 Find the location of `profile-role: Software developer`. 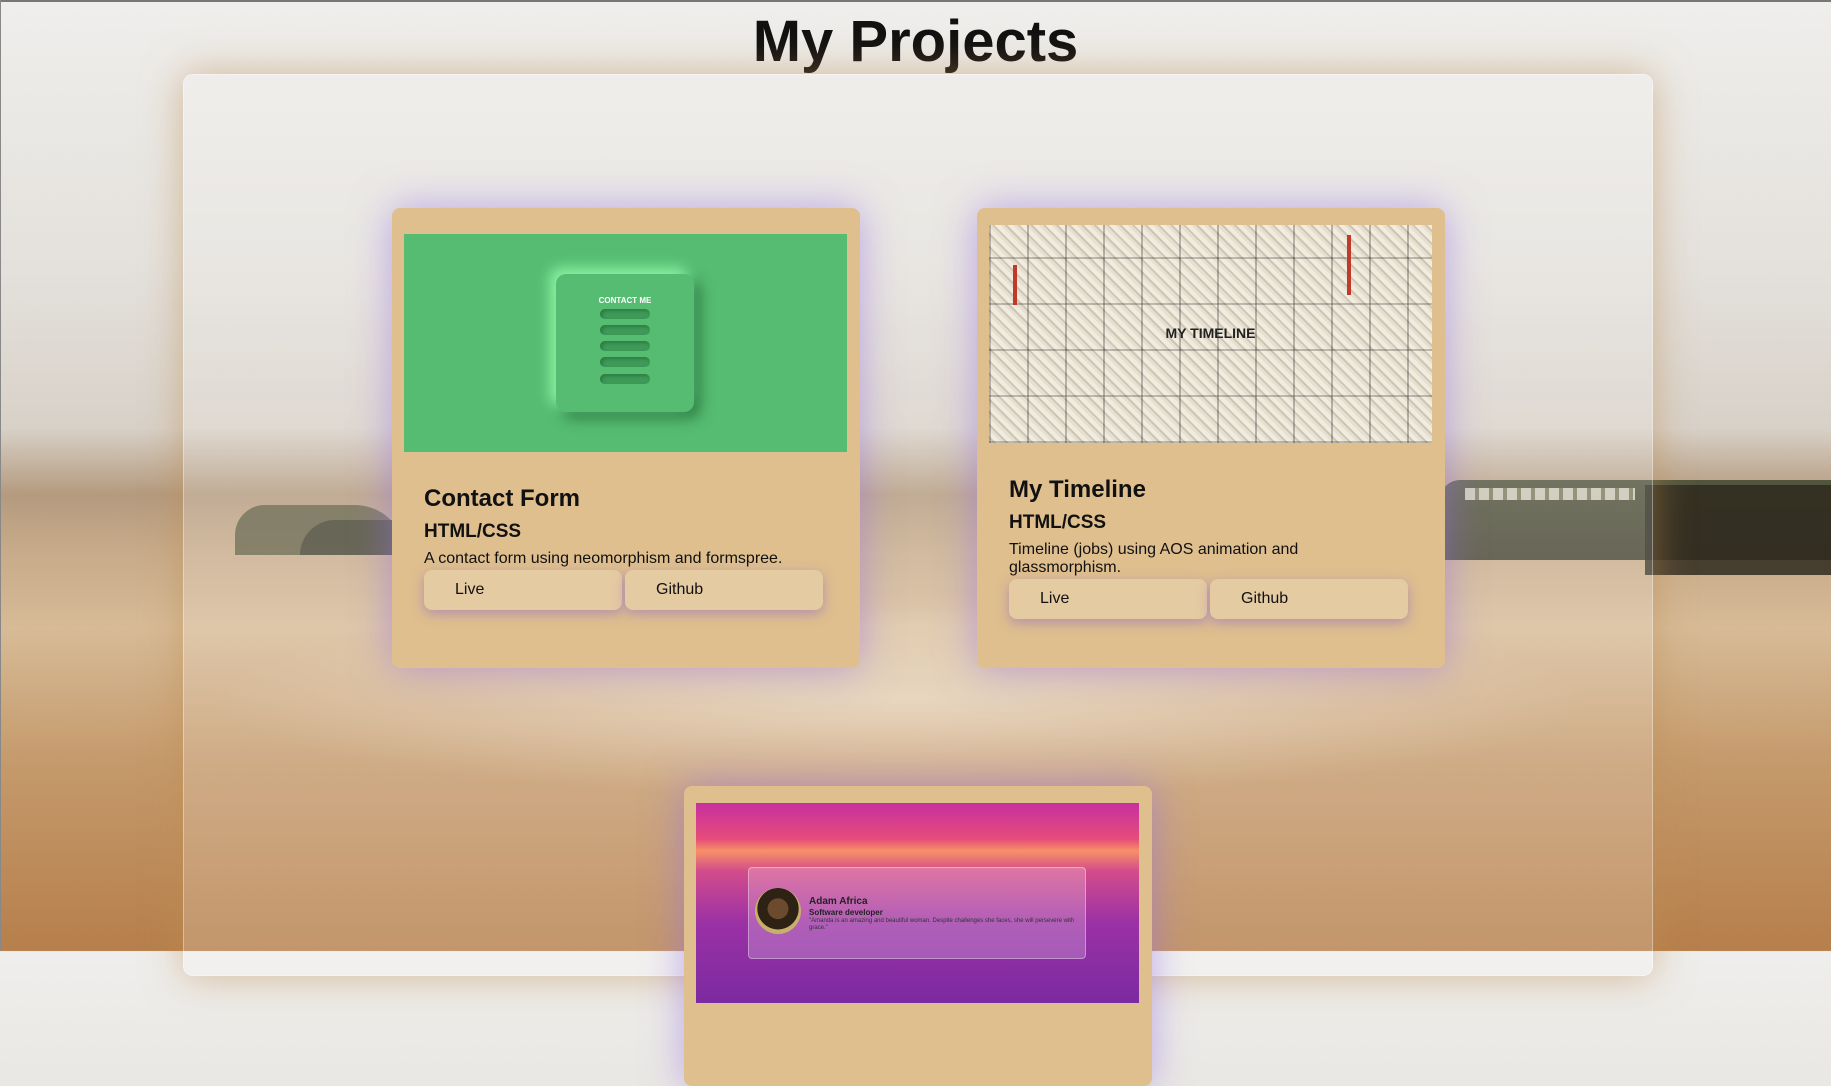

profile-role: Software developer is located at coordinates (846, 912).